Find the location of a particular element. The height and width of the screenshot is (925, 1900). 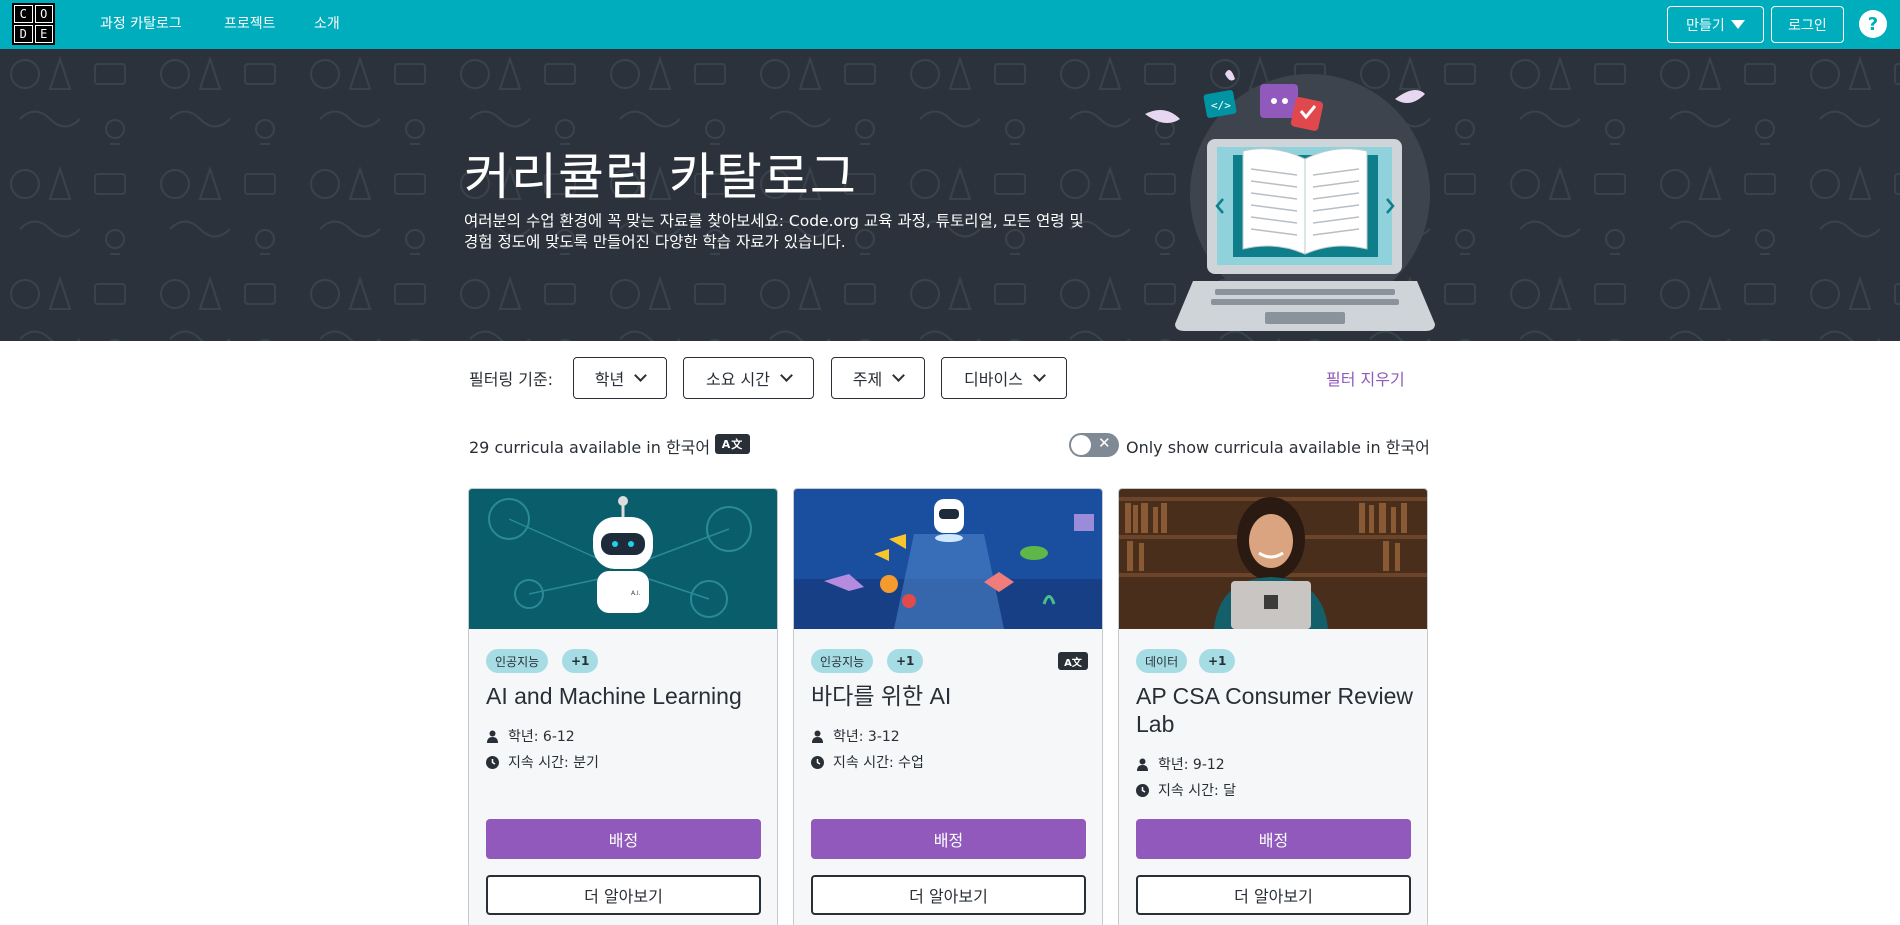

code-org-logo: C O D E is located at coordinates (33, 24).